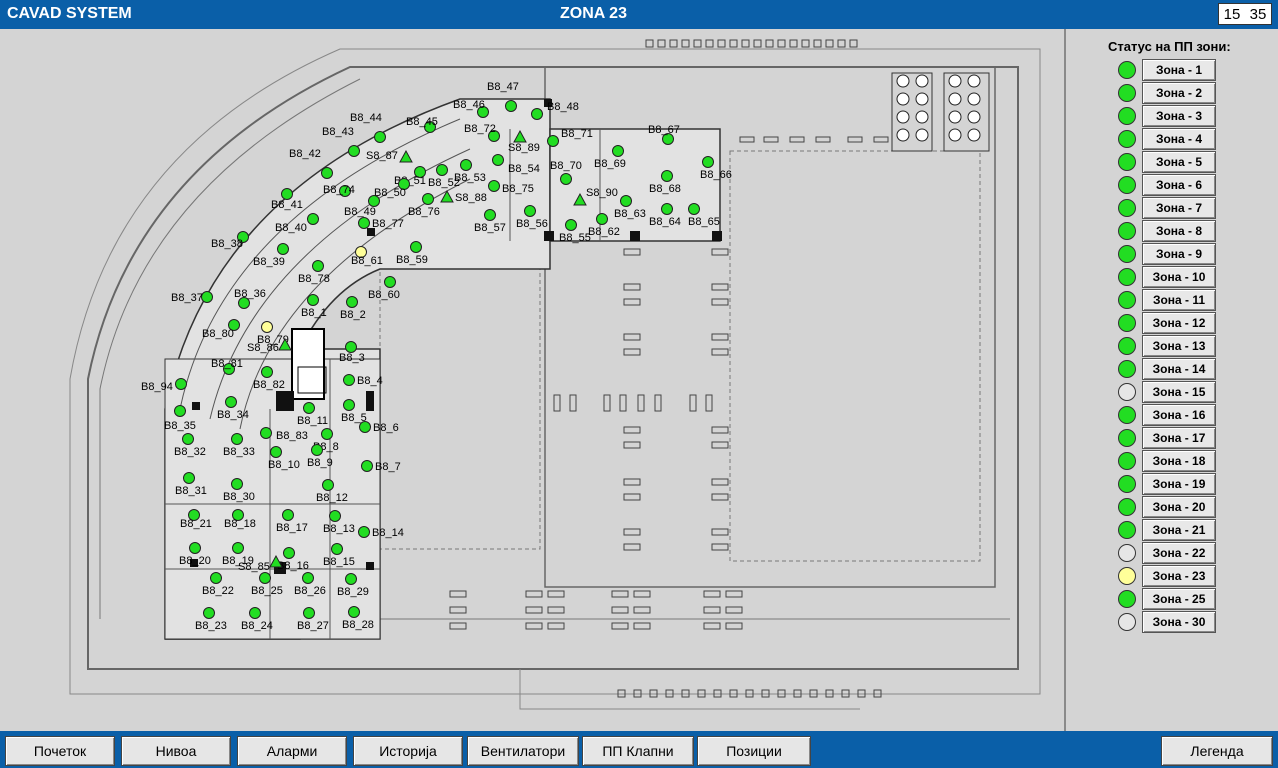 Image resolution: width=1278 pixels, height=768 pixels. I want to click on zone-button: Зона - 20, so click(1179, 507).